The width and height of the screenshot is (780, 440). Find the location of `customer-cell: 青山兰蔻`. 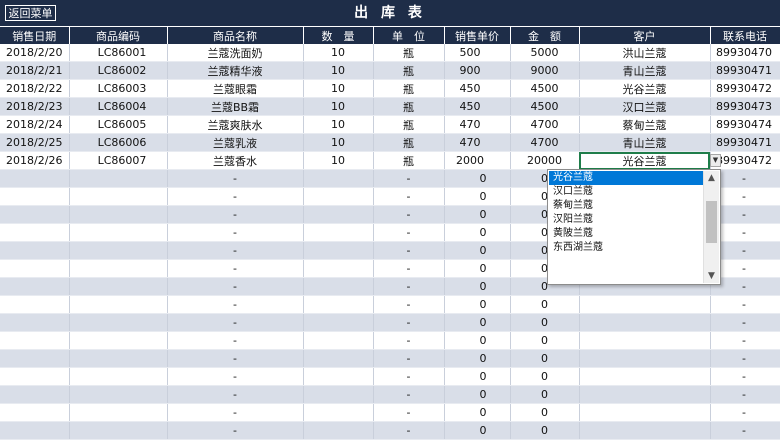

customer-cell: 青山兰蔻 is located at coordinates (645, 142).